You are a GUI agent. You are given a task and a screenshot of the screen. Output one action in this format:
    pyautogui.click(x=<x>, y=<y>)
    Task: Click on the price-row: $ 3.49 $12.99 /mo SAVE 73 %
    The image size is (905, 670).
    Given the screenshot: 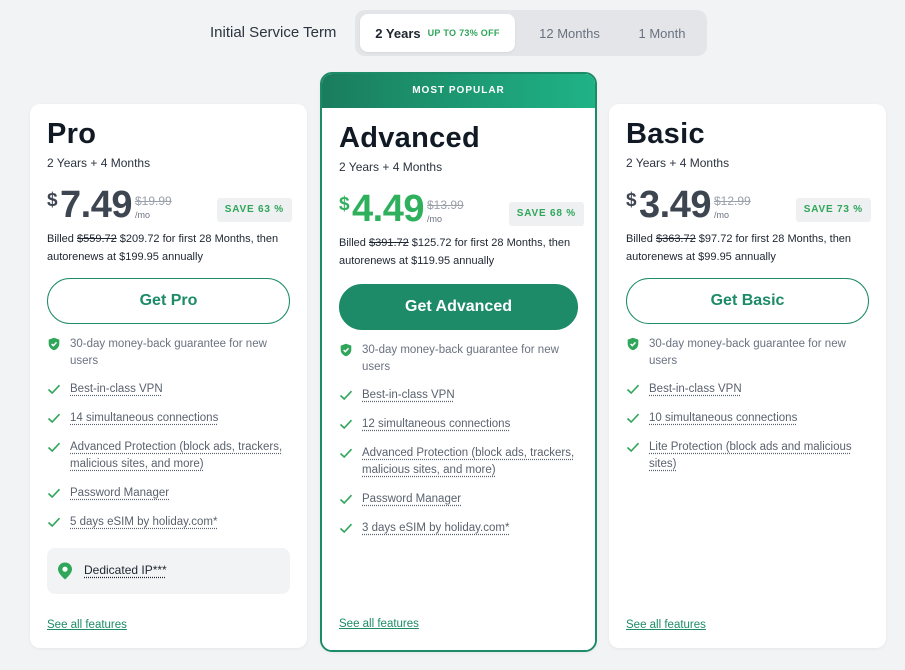 What is the action you would take?
    pyautogui.click(x=748, y=206)
    